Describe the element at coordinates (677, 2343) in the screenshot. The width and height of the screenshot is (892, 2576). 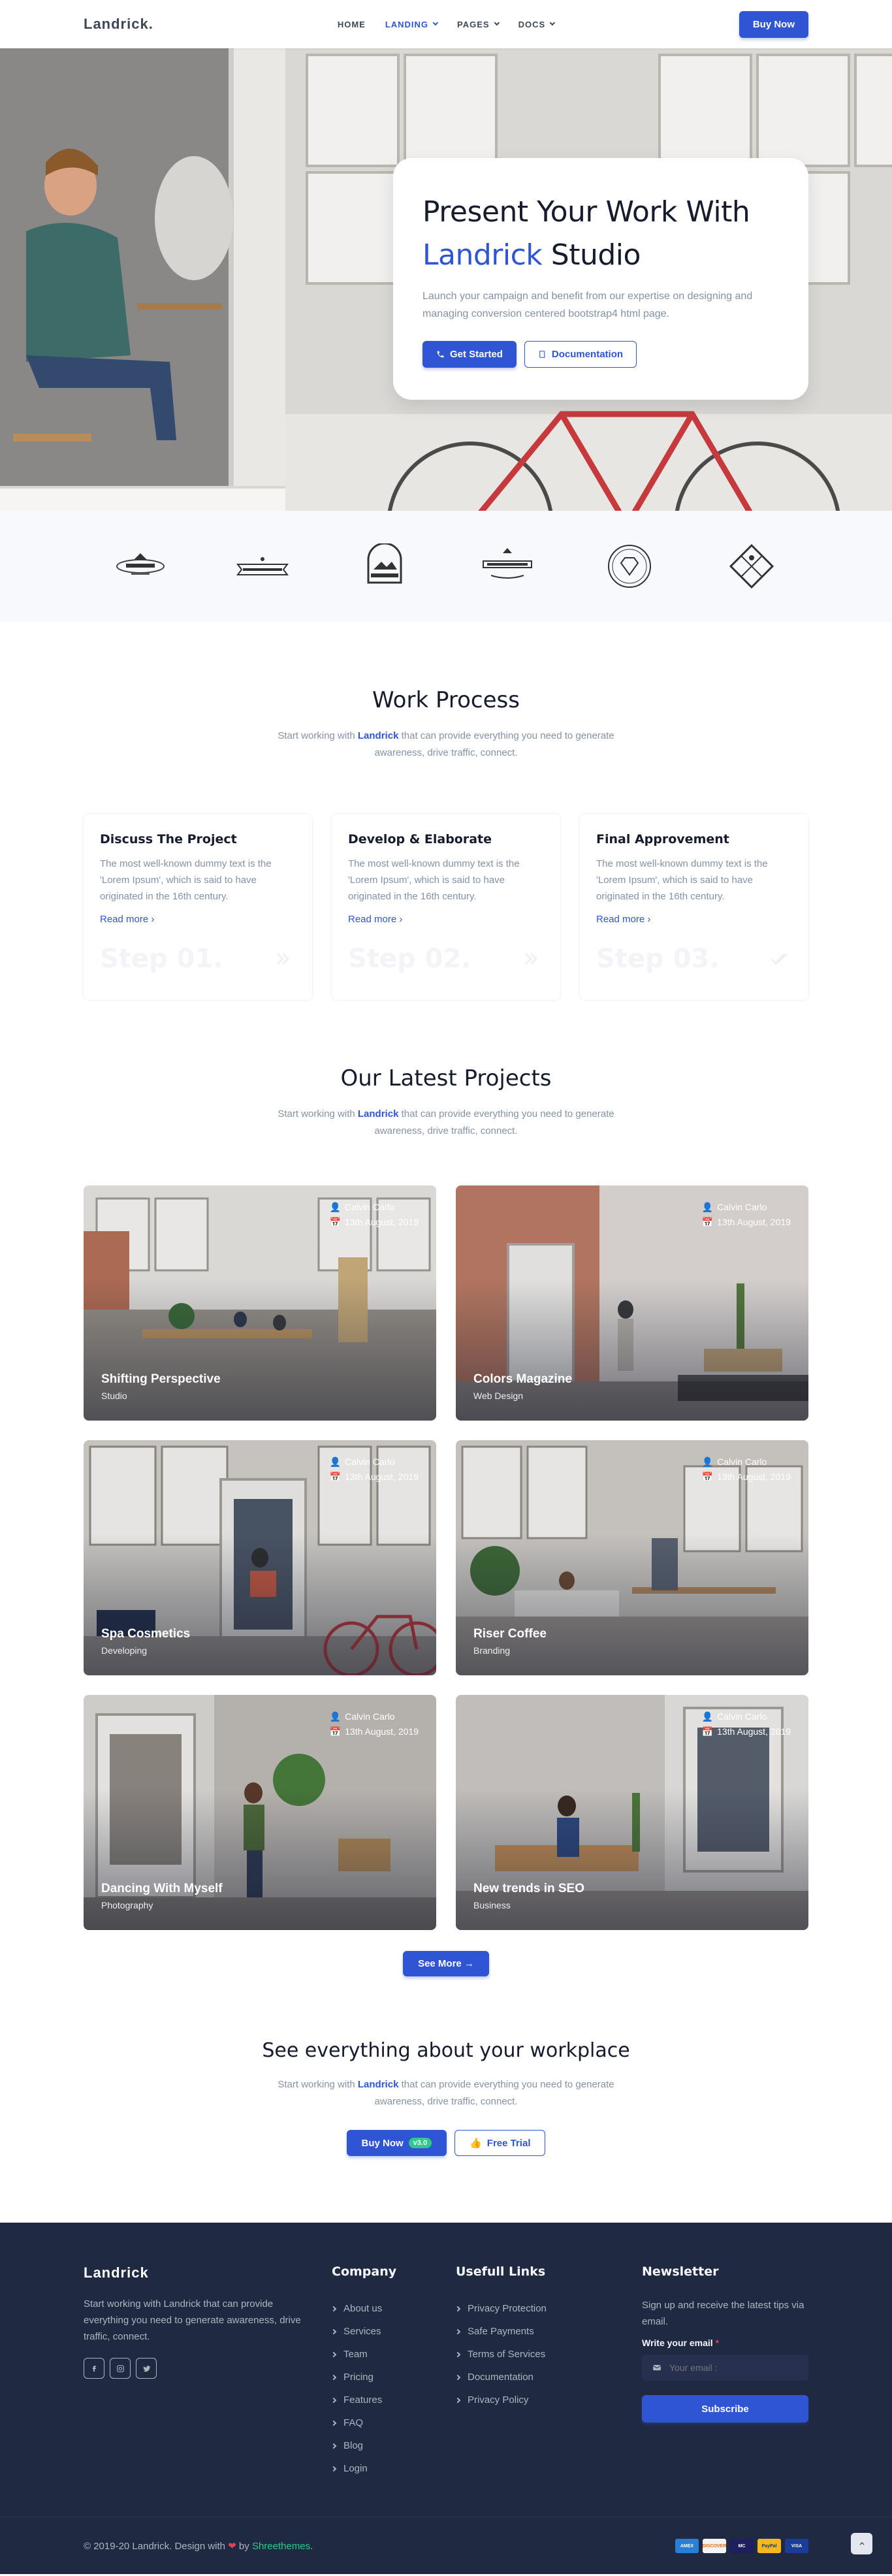
I see `email-label-text: Write your email` at that location.